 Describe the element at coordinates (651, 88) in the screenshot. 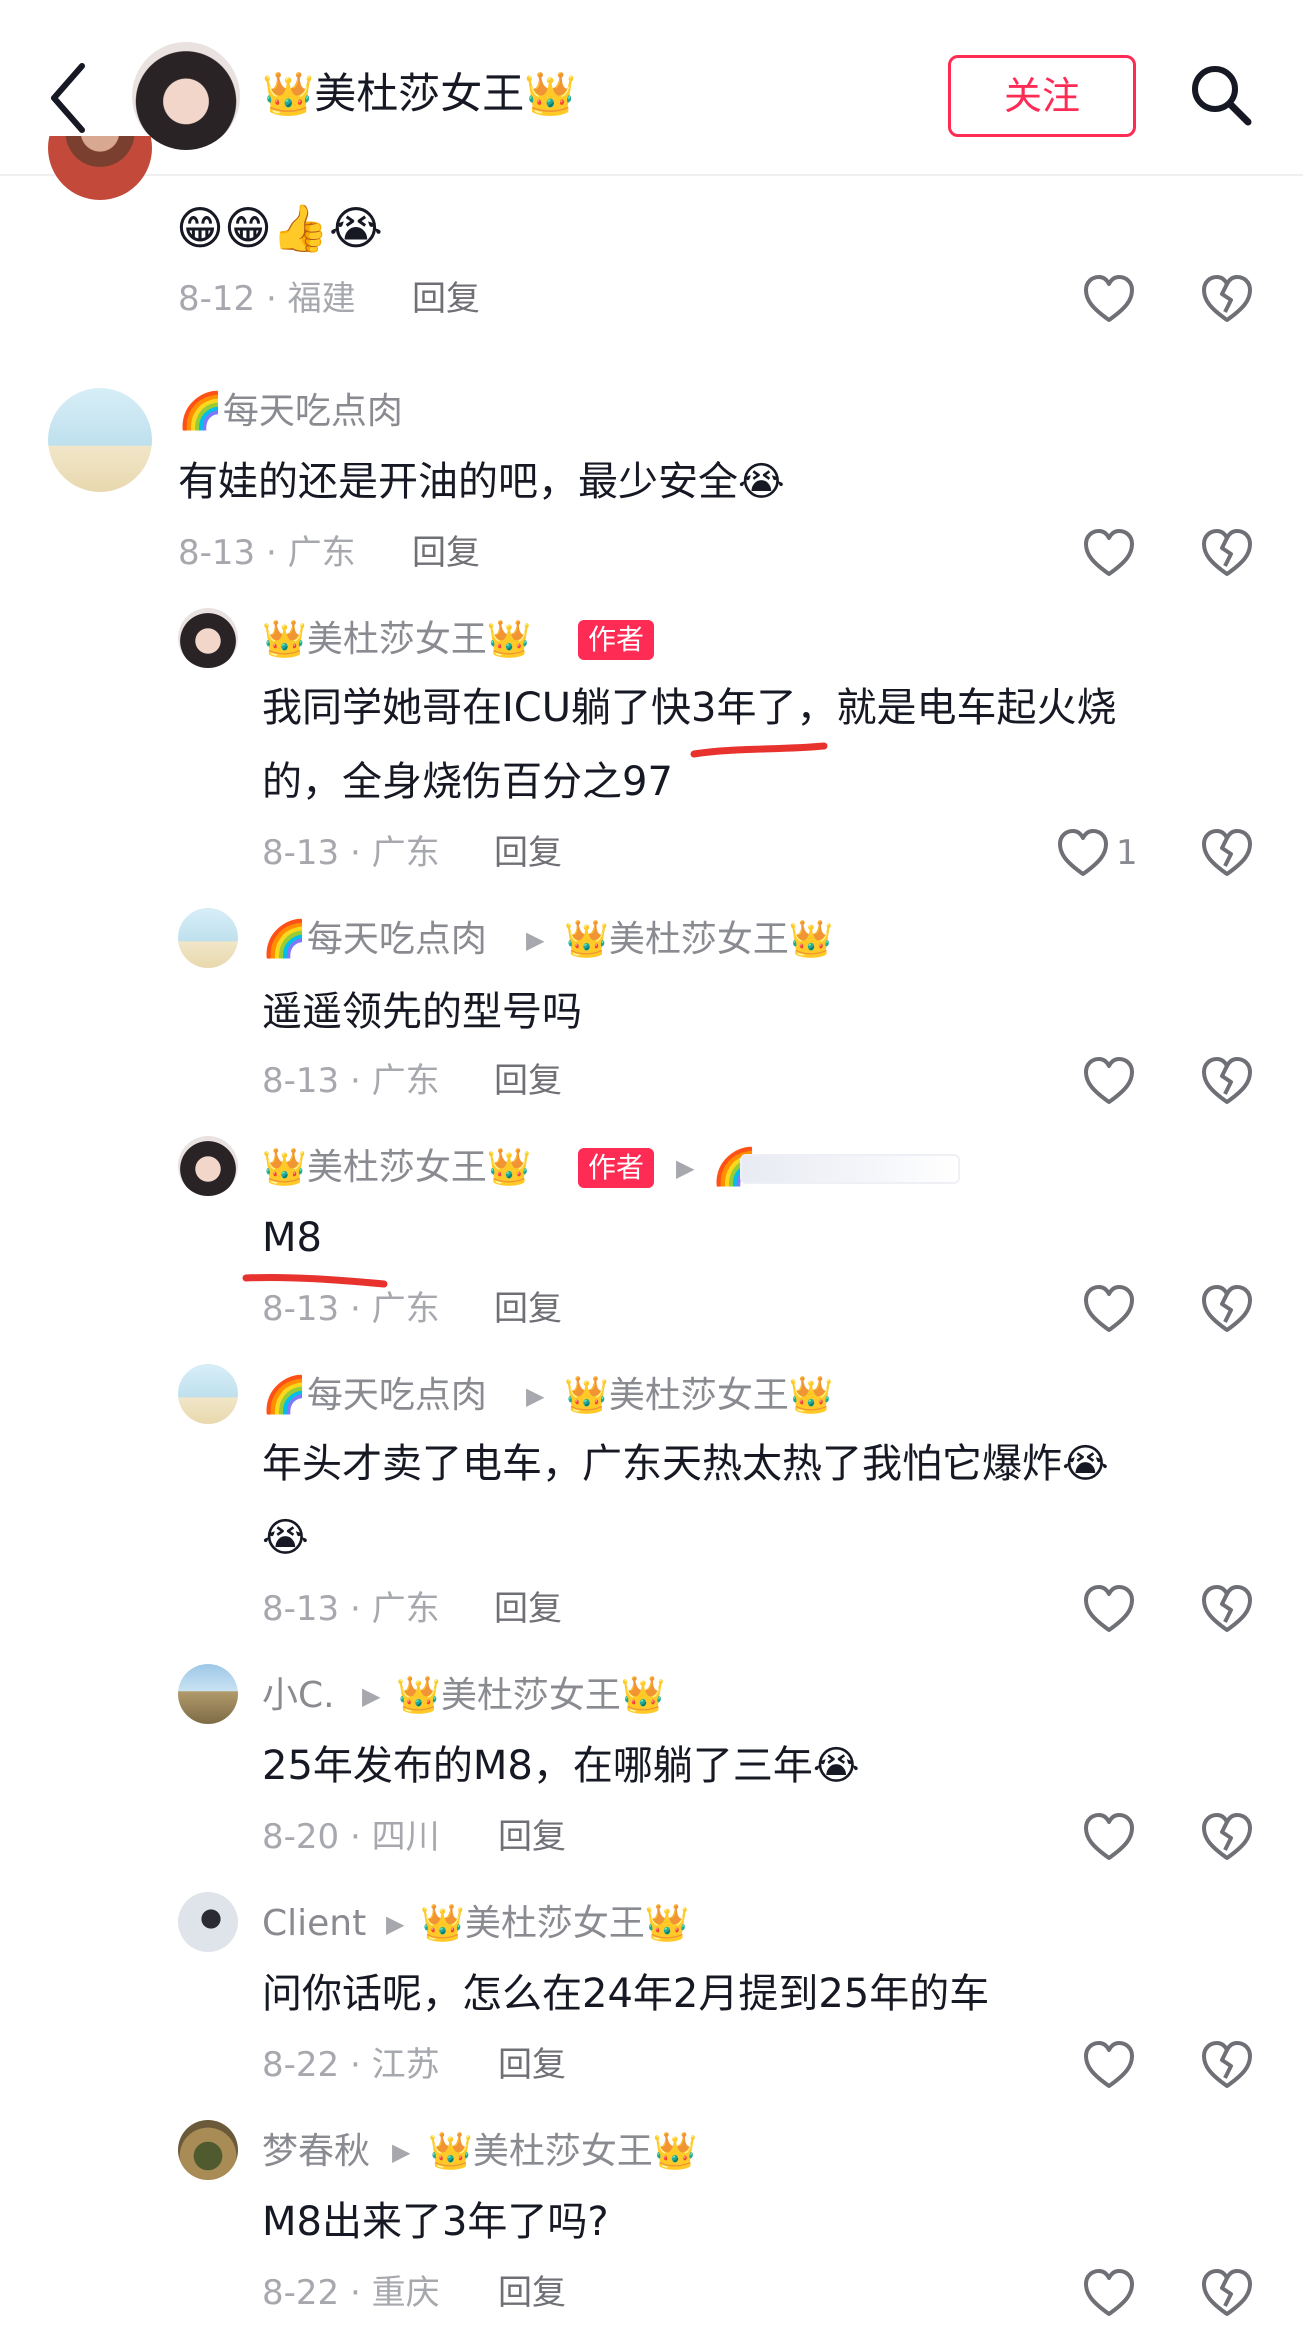

I see `top-bar: 👑美杜莎女王👑 关注` at that location.